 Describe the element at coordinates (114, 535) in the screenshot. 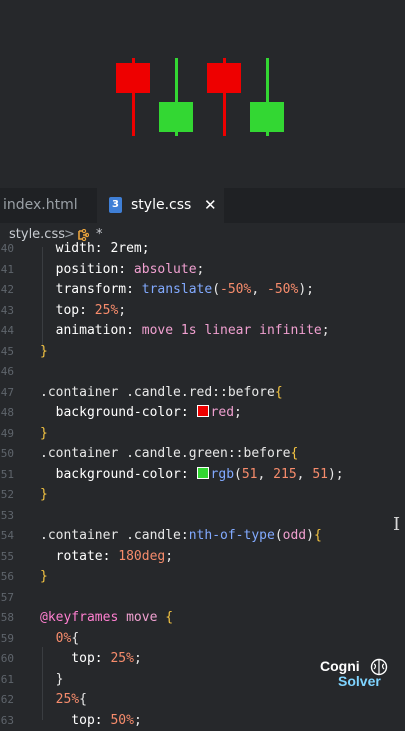

I see `code-token: .container .candle:` at that location.